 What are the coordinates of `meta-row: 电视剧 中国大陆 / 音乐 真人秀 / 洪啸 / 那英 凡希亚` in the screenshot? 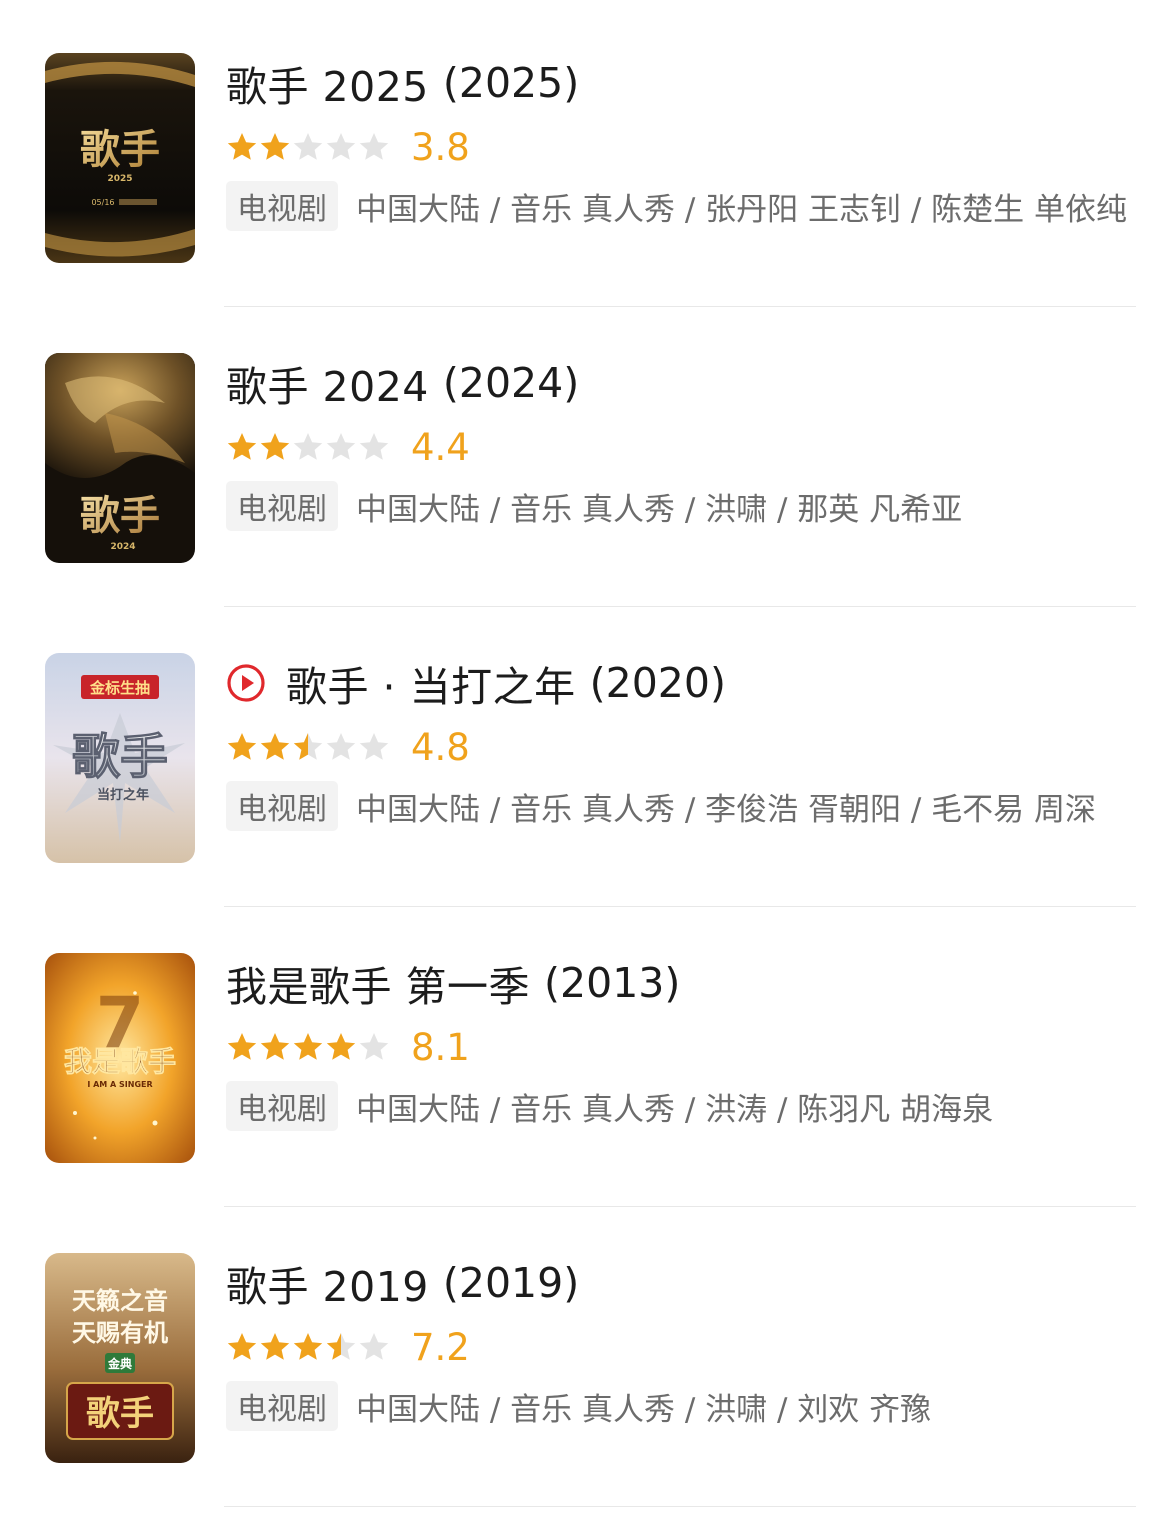 It's located at (681, 506).